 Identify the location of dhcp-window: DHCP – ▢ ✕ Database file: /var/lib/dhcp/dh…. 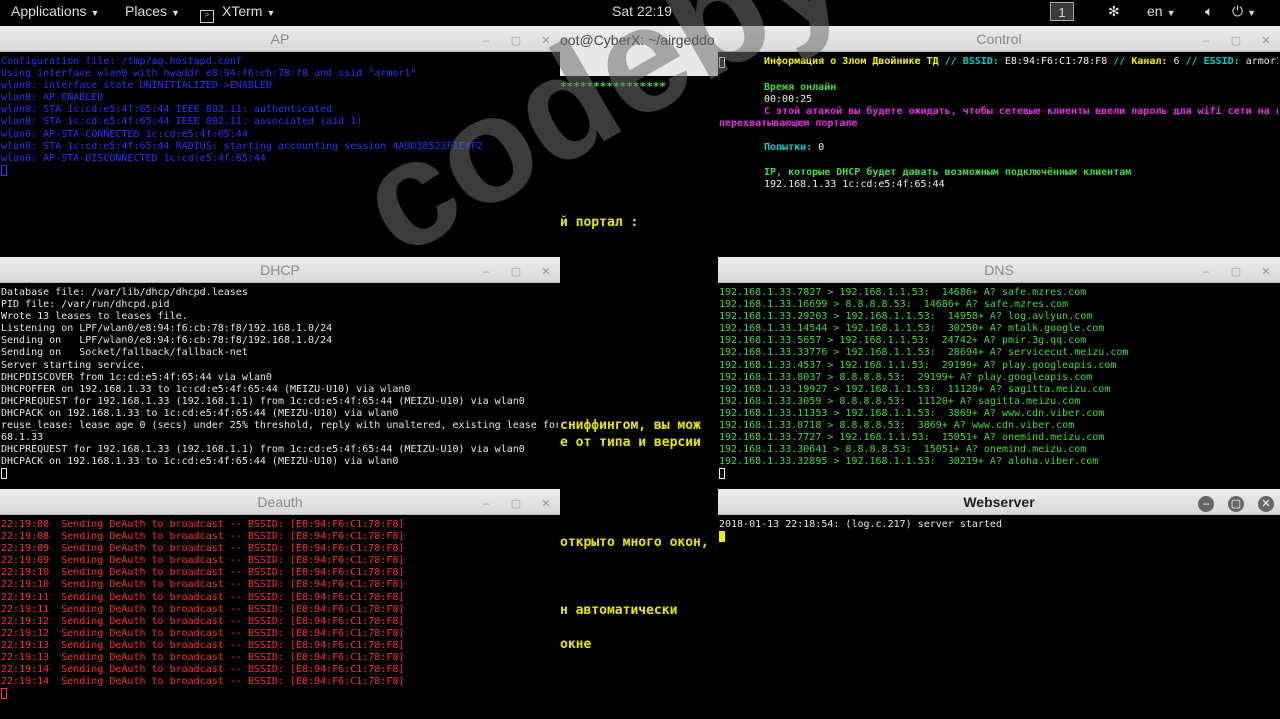
(280, 371).